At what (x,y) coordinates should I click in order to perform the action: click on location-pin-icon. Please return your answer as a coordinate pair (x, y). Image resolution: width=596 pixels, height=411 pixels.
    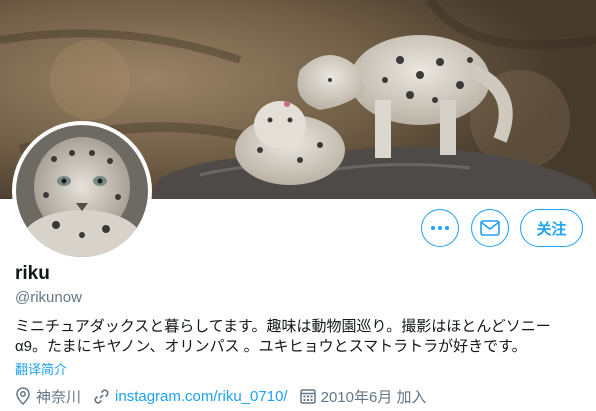
    Looking at the image, I should click on (23, 396).